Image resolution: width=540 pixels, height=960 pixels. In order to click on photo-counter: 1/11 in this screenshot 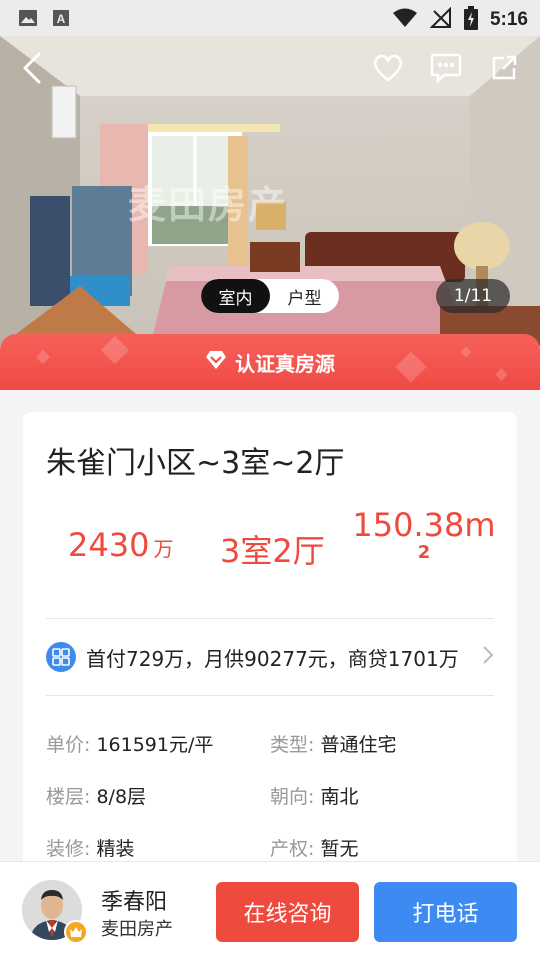, I will do `click(473, 296)`.